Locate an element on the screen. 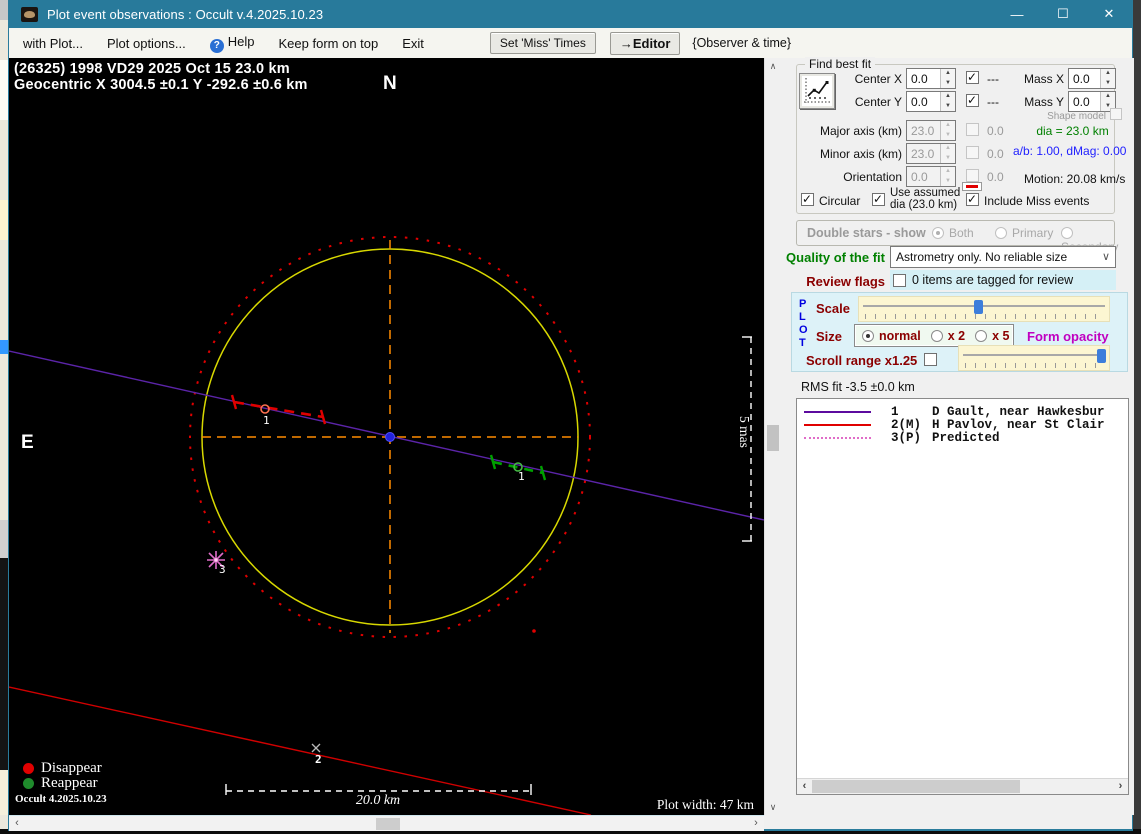 This screenshot has height=834, width=1141. east-label: E is located at coordinates (27, 442).